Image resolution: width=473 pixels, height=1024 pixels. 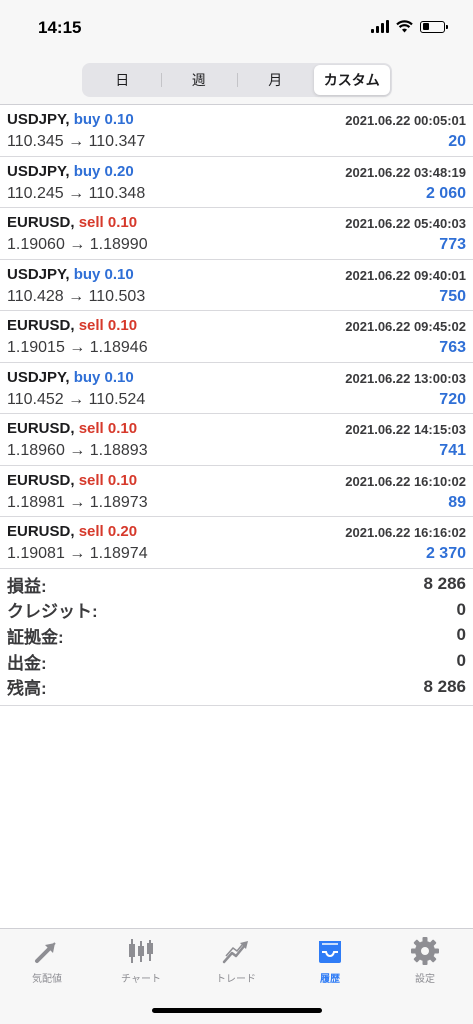 I want to click on summary-label: 出金:, so click(x=27, y=663).